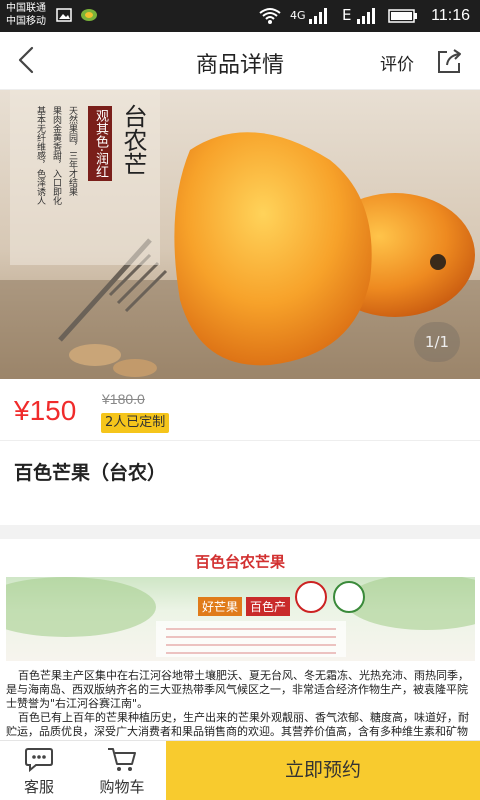  What do you see at coordinates (122, 759) in the screenshot?
I see `shopping-cart-icon` at bounding box center [122, 759].